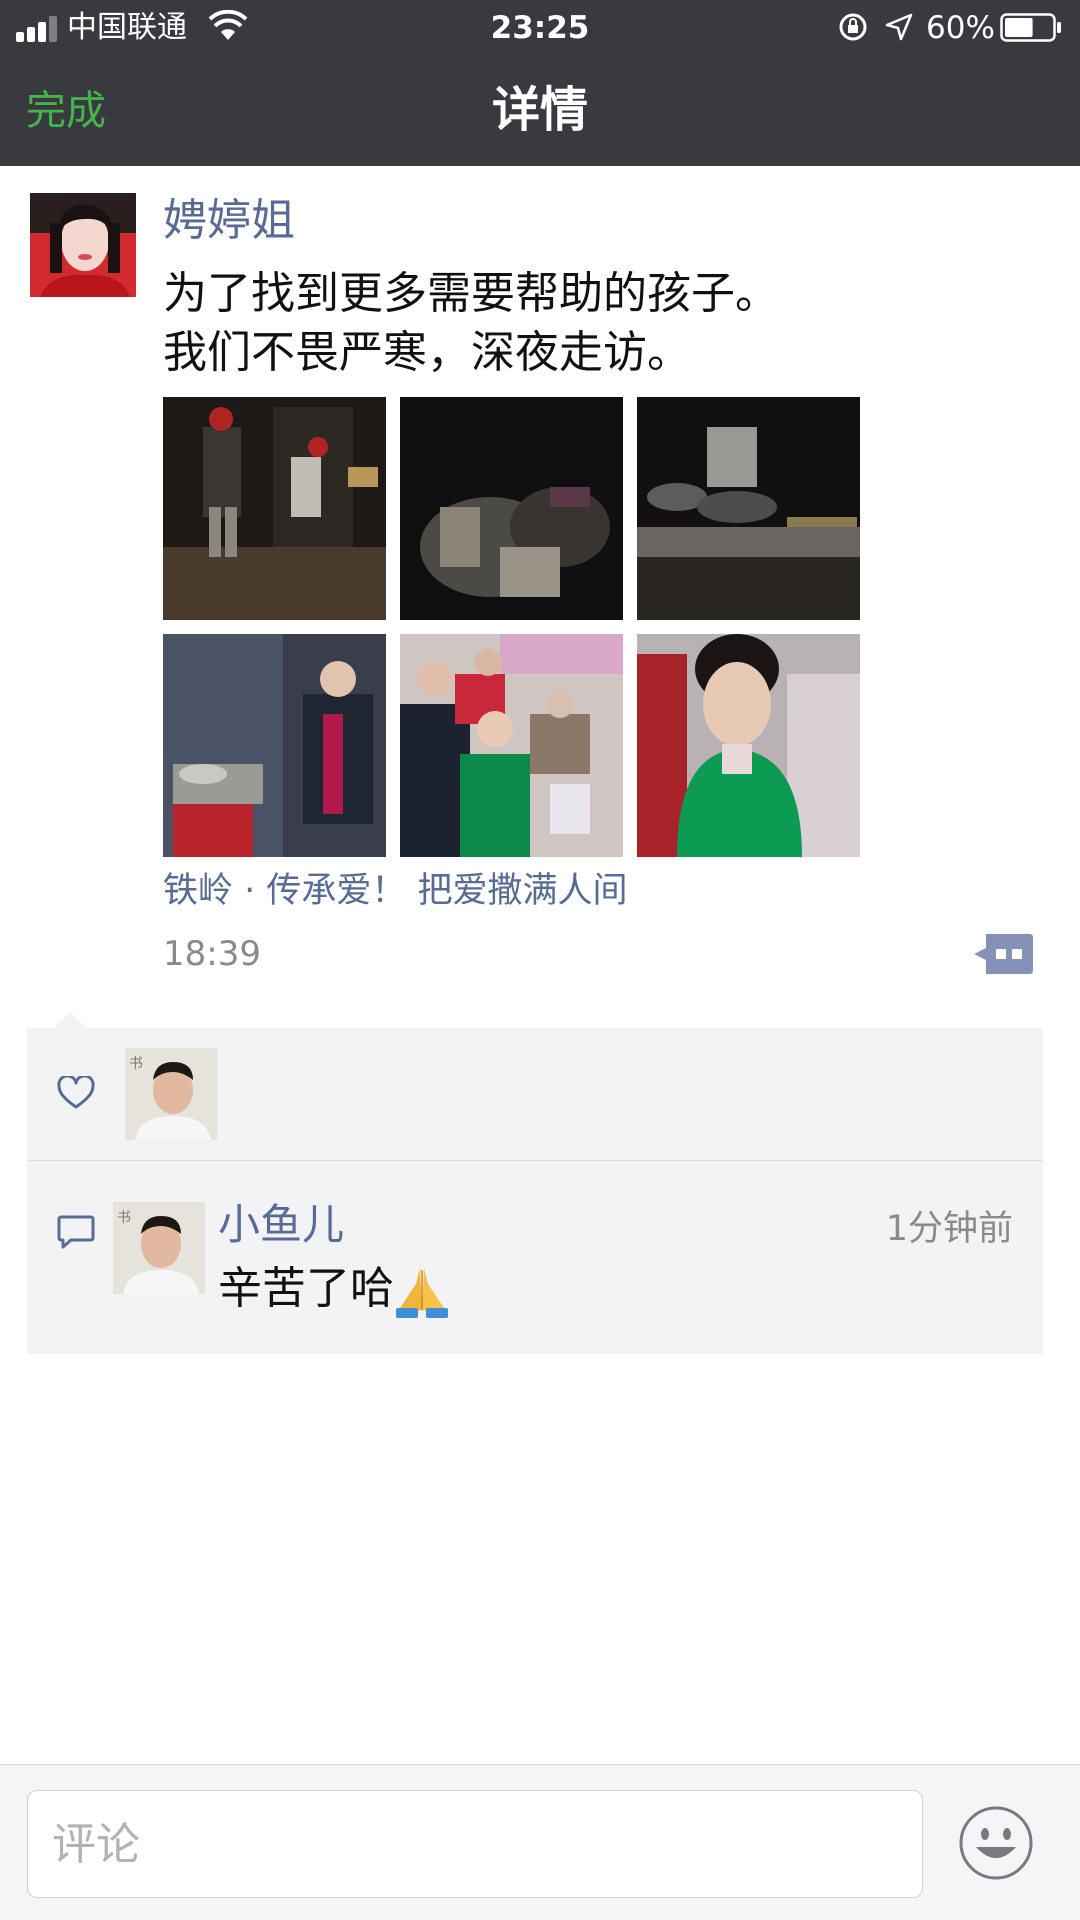 The width and height of the screenshot is (1080, 1920). Describe the element at coordinates (471, 293) in the screenshot. I see `post-text-line: 为了找到更多需要帮助的孩子。` at that location.